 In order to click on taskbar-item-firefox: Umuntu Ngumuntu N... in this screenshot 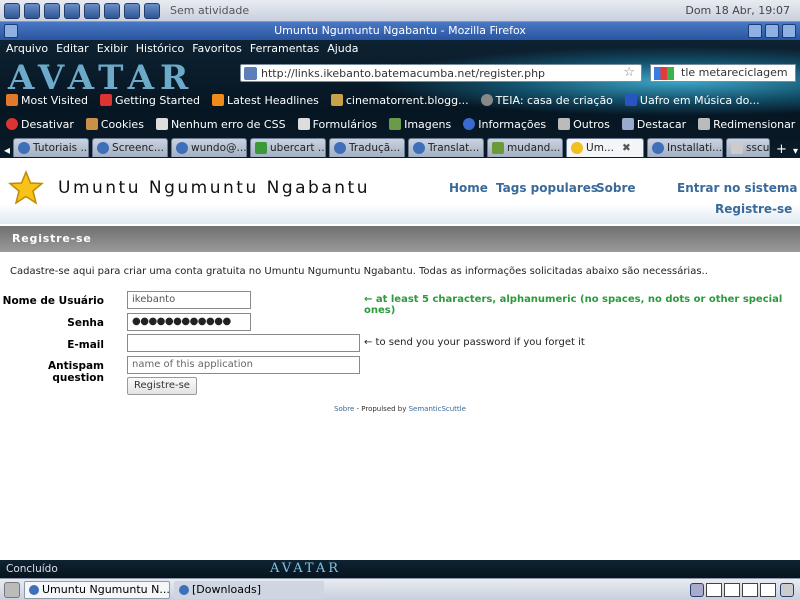, I will do `click(97, 589)`.